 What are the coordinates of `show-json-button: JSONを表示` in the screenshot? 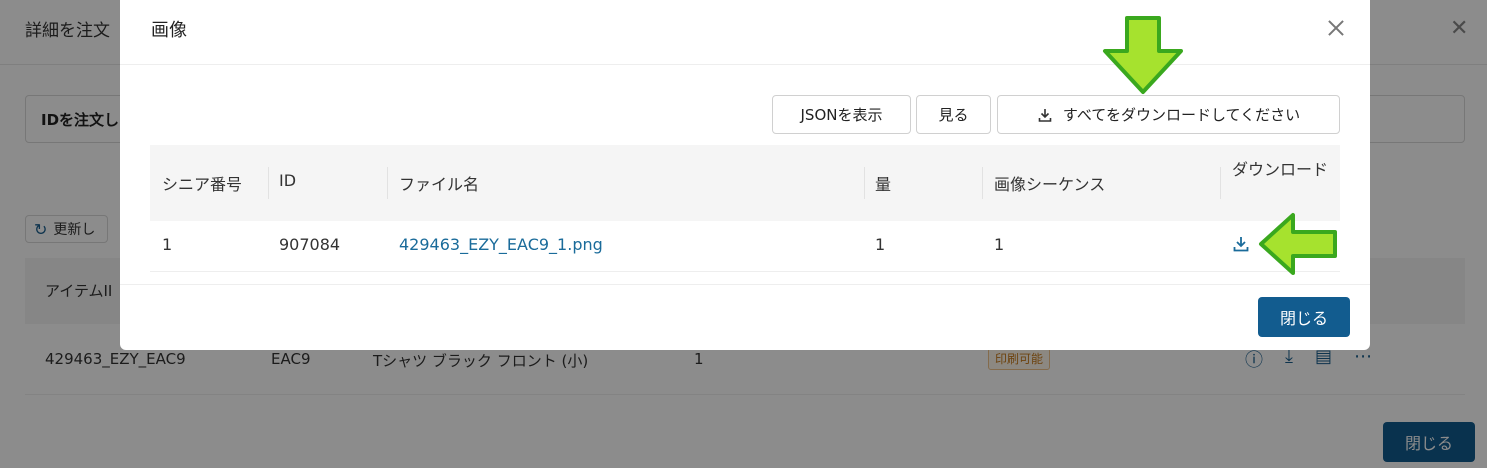 It's located at (841, 114).